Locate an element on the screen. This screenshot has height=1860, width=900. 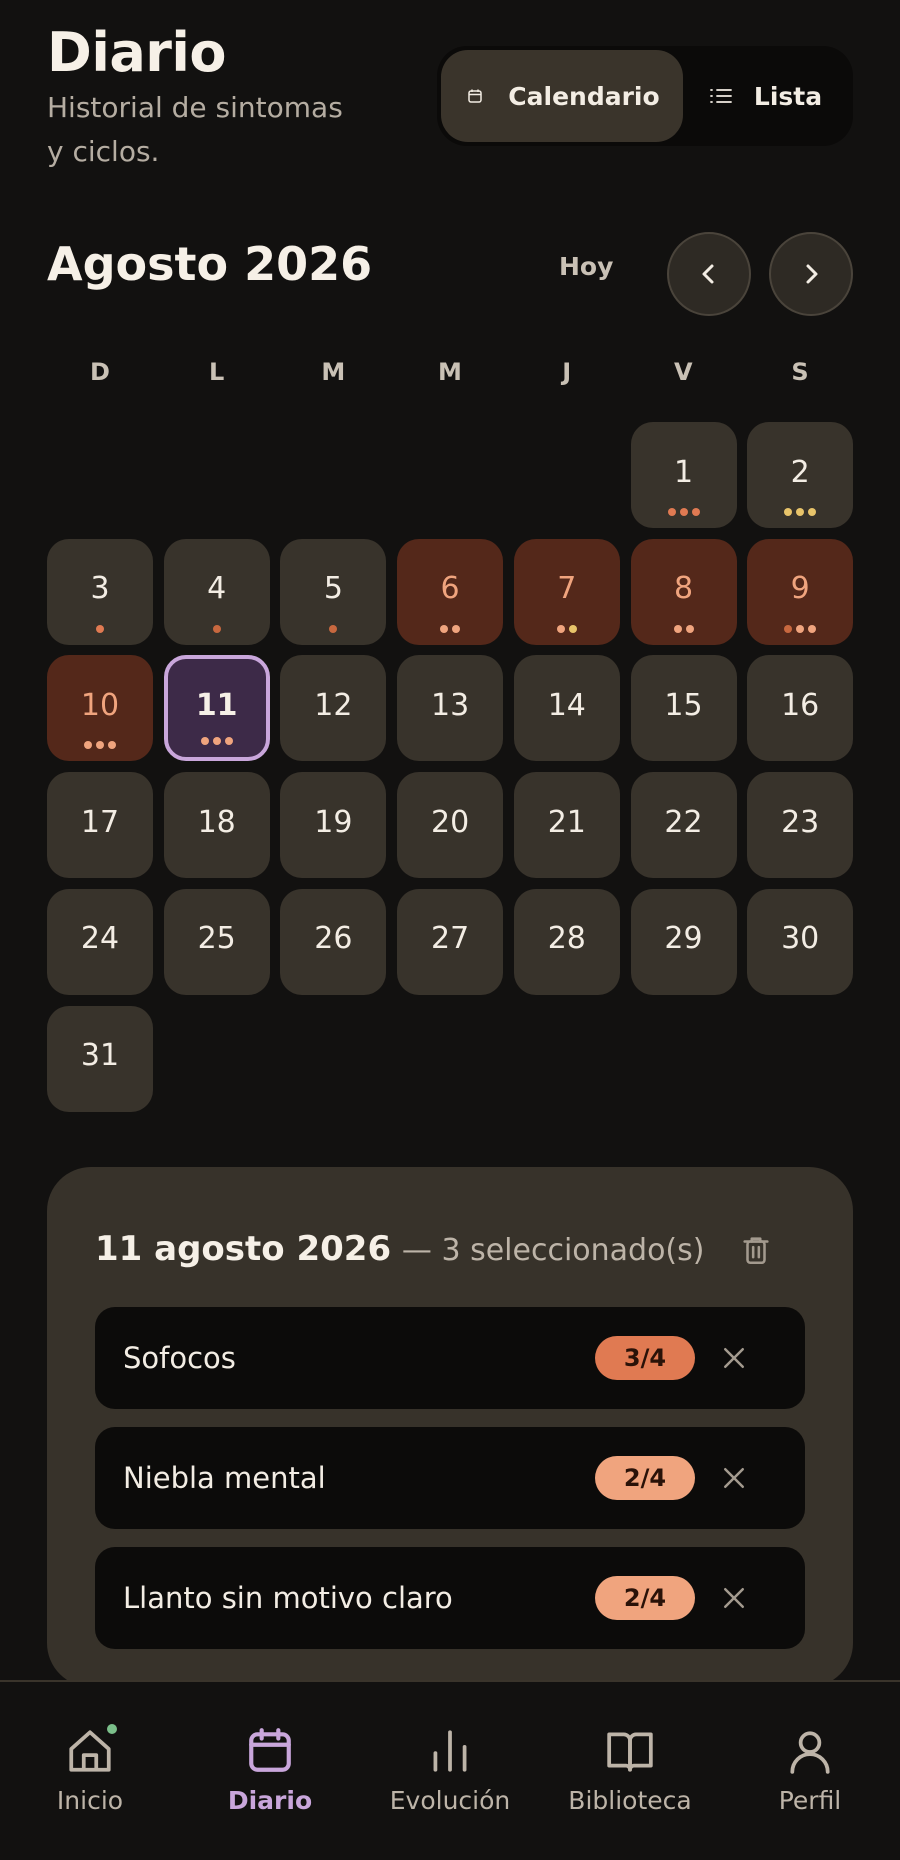
page-title: Diario is located at coordinates (137, 52).